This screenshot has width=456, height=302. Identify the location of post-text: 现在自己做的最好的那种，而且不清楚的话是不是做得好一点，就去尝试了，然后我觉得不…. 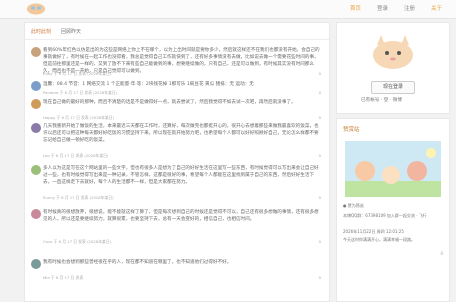
(169, 102).